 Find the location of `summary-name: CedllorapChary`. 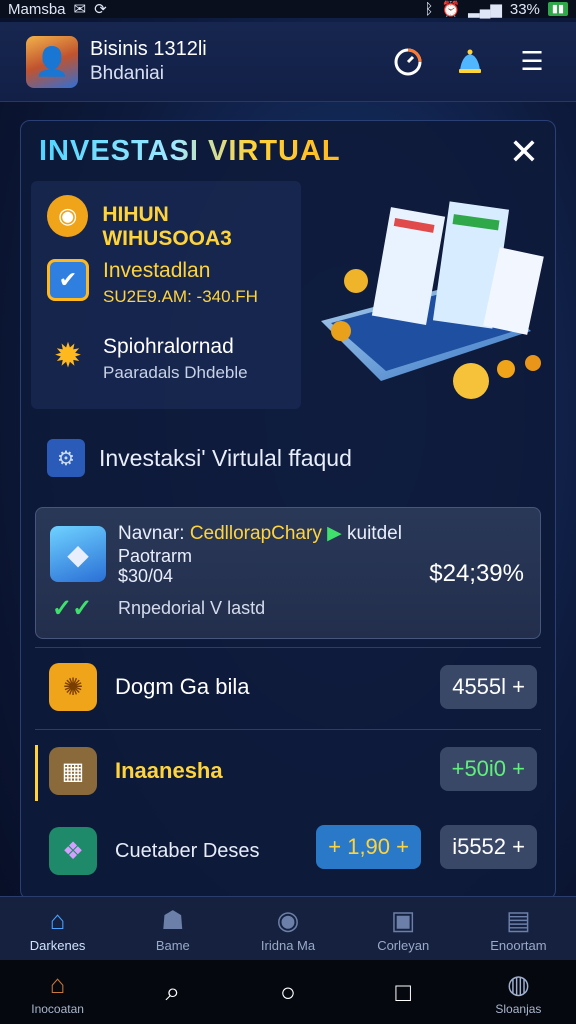

summary-name: CedllorapChary is located at coordinates (255, 533).